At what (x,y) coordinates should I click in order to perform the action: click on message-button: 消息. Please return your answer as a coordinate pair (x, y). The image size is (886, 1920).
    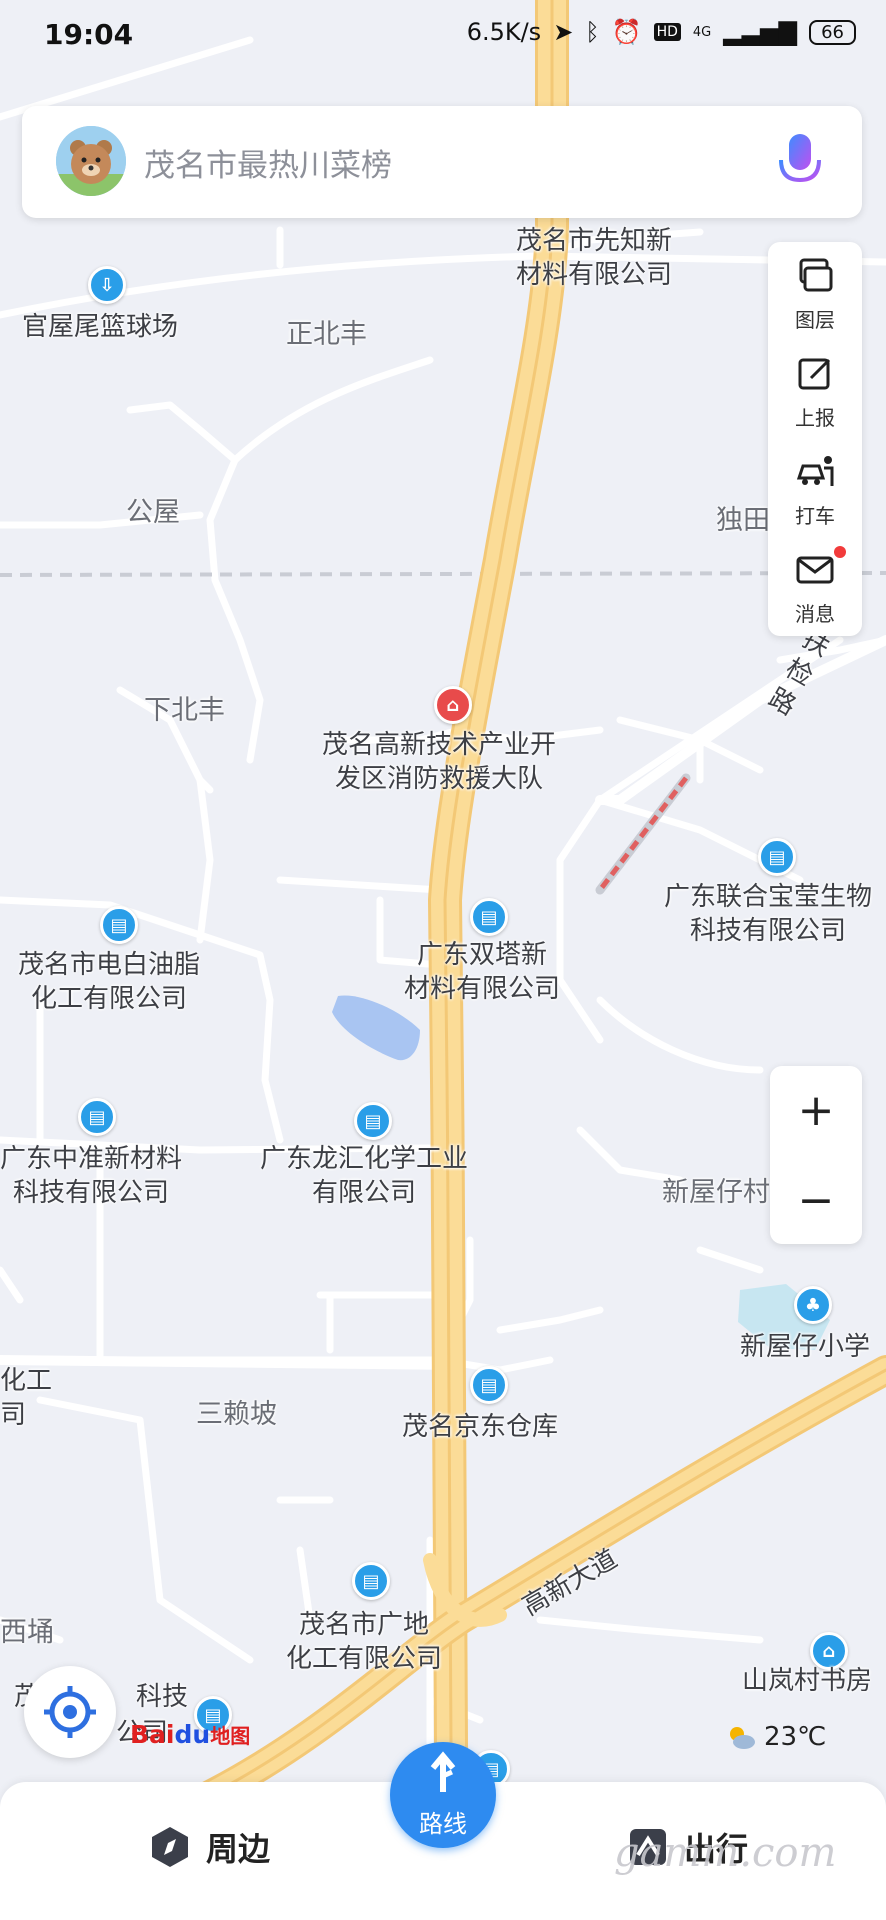
    Looking at the image, I should click on (815, 584).